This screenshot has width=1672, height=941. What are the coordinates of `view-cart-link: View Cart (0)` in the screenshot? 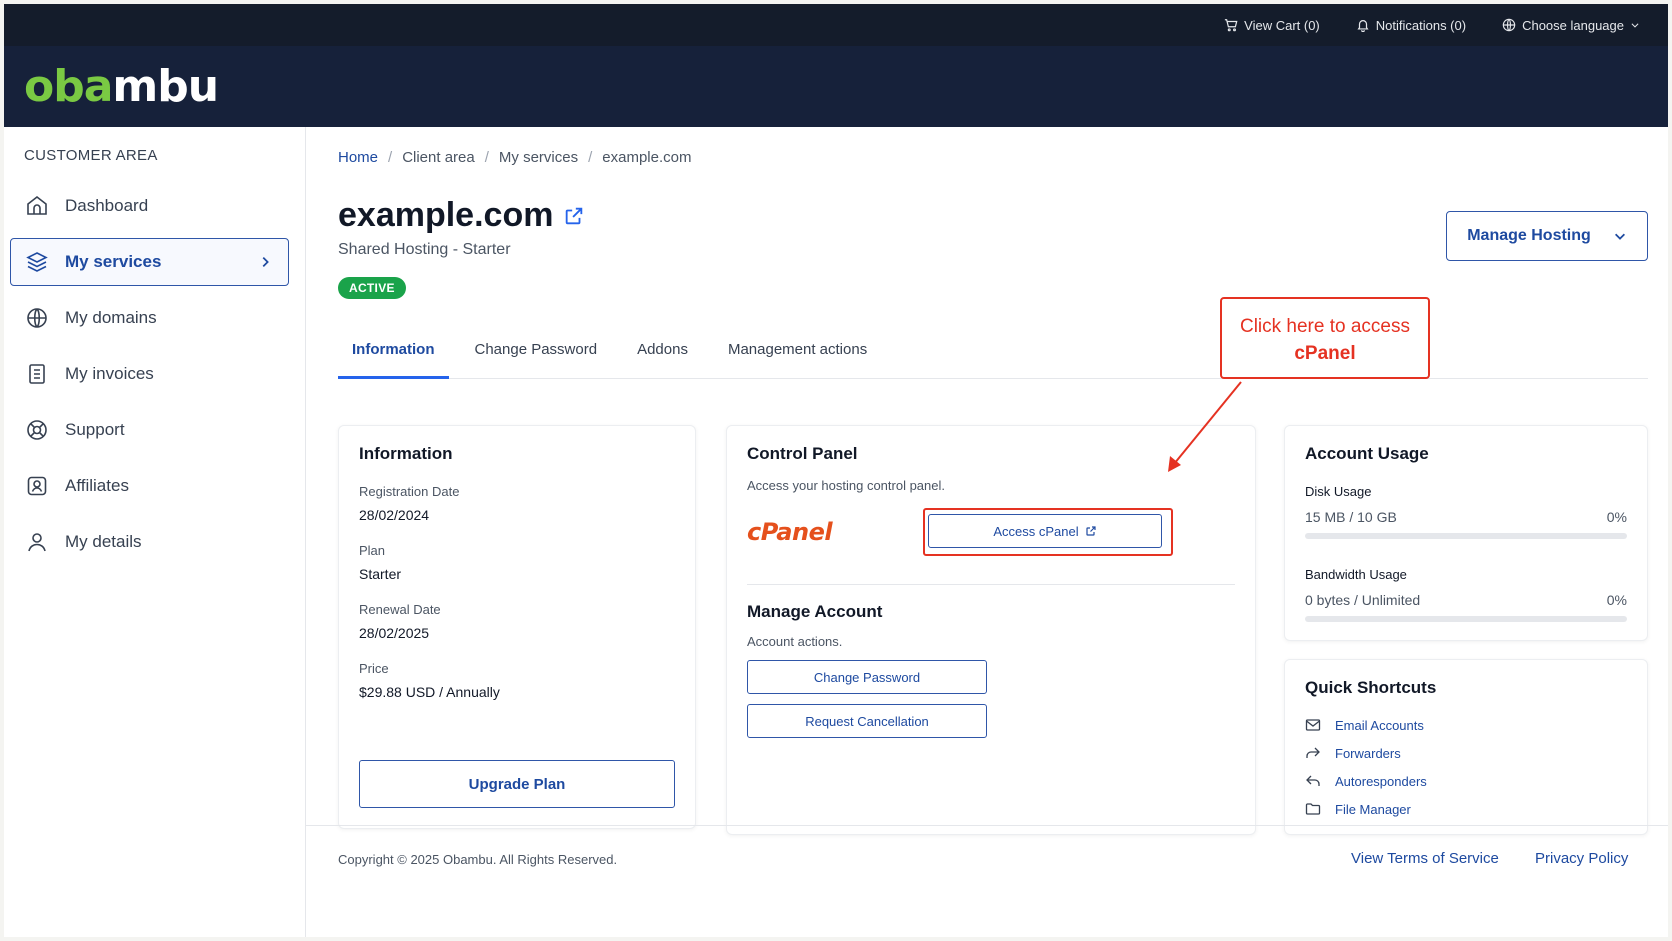 It's located at (1272, 25).